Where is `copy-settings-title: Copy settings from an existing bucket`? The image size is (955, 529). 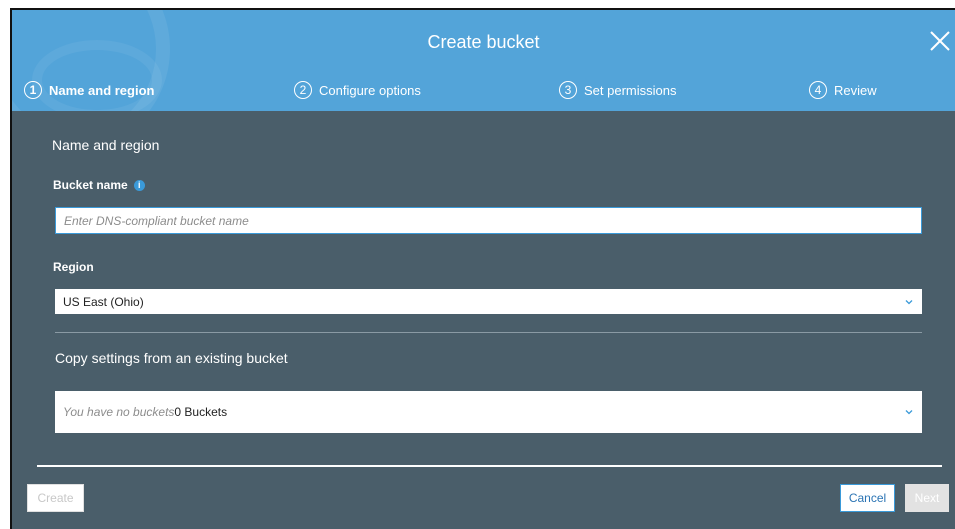 copy-settings-title: Copy settings from an existing bucket is located at coordinates (171, 358).